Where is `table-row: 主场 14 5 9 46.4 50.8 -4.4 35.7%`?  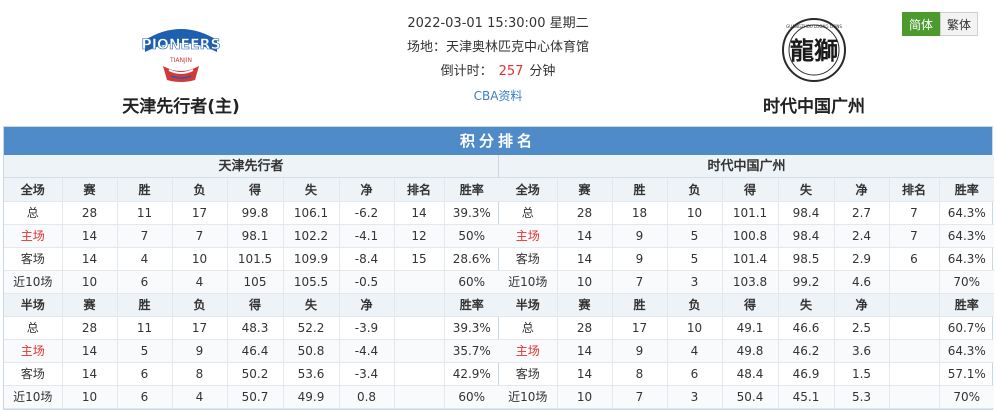 table-row: 主场 14 5 9 46.4 50.8 -4.4 35.7% is located at coordinates (251, 351).